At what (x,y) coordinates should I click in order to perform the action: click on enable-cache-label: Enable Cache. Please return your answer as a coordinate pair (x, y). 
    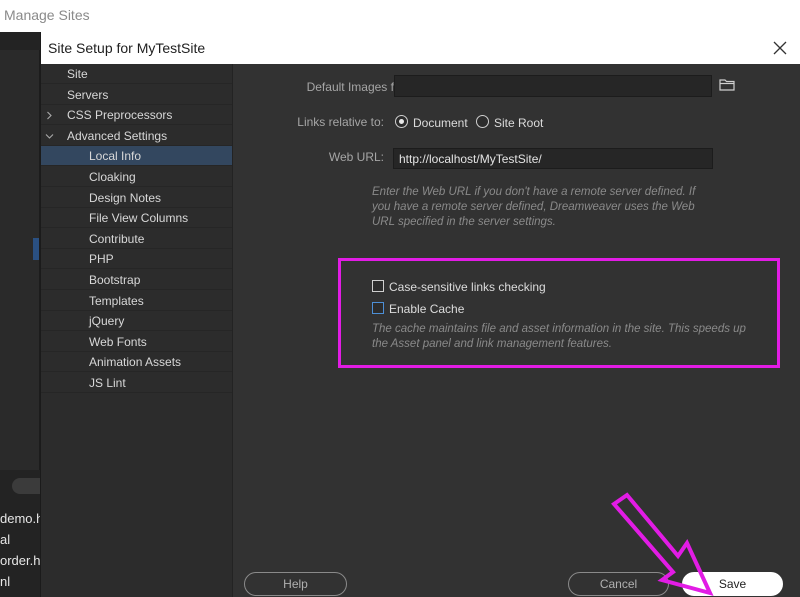
    Looking at the image, I should click on (427, 309).